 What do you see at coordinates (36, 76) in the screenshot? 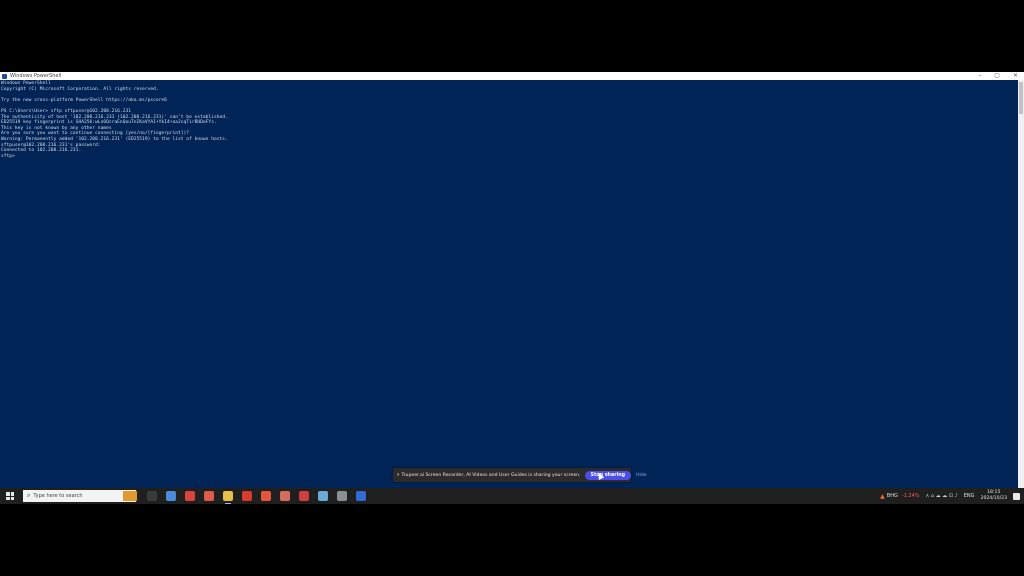
I see `window-title: Windows PowerShell` at bounding box center [36, 76].